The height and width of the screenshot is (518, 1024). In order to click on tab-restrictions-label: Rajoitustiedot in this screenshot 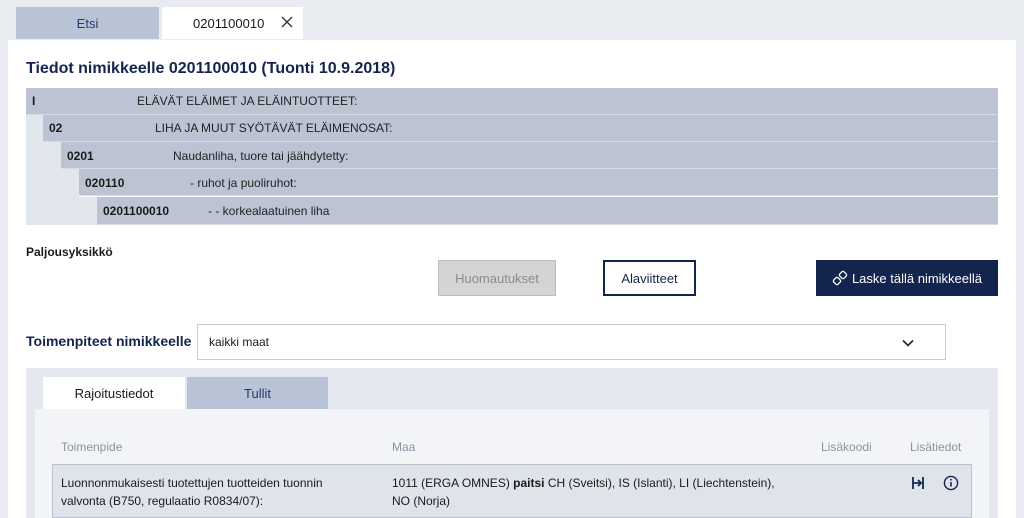, I will do `click(114, 393)`.